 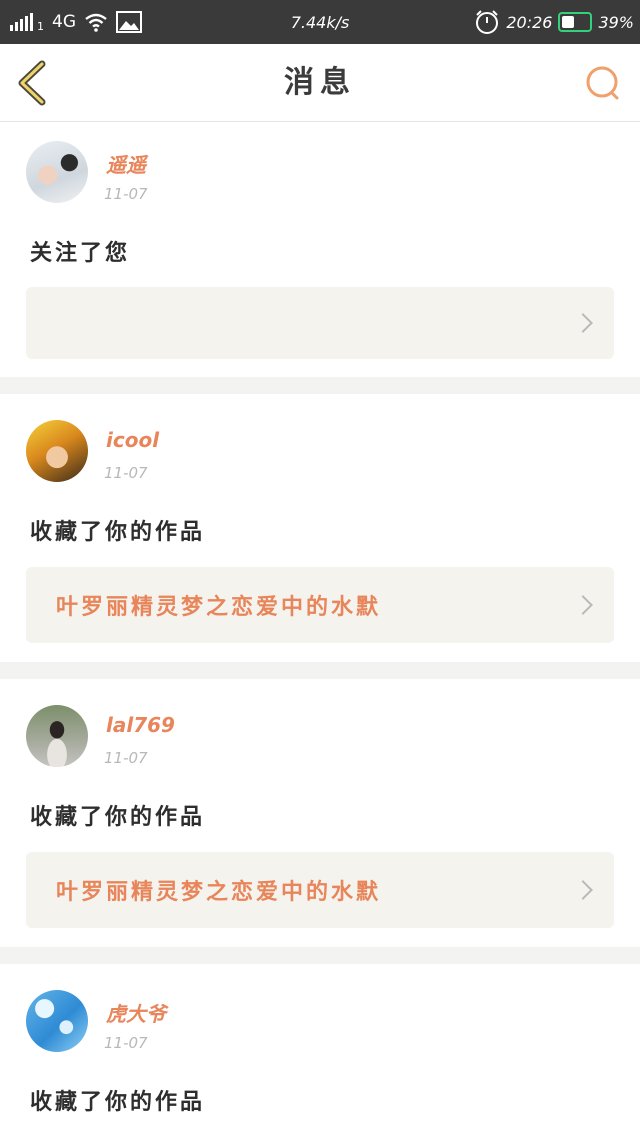 I want to click on search-button, so click(x=604, y=84).